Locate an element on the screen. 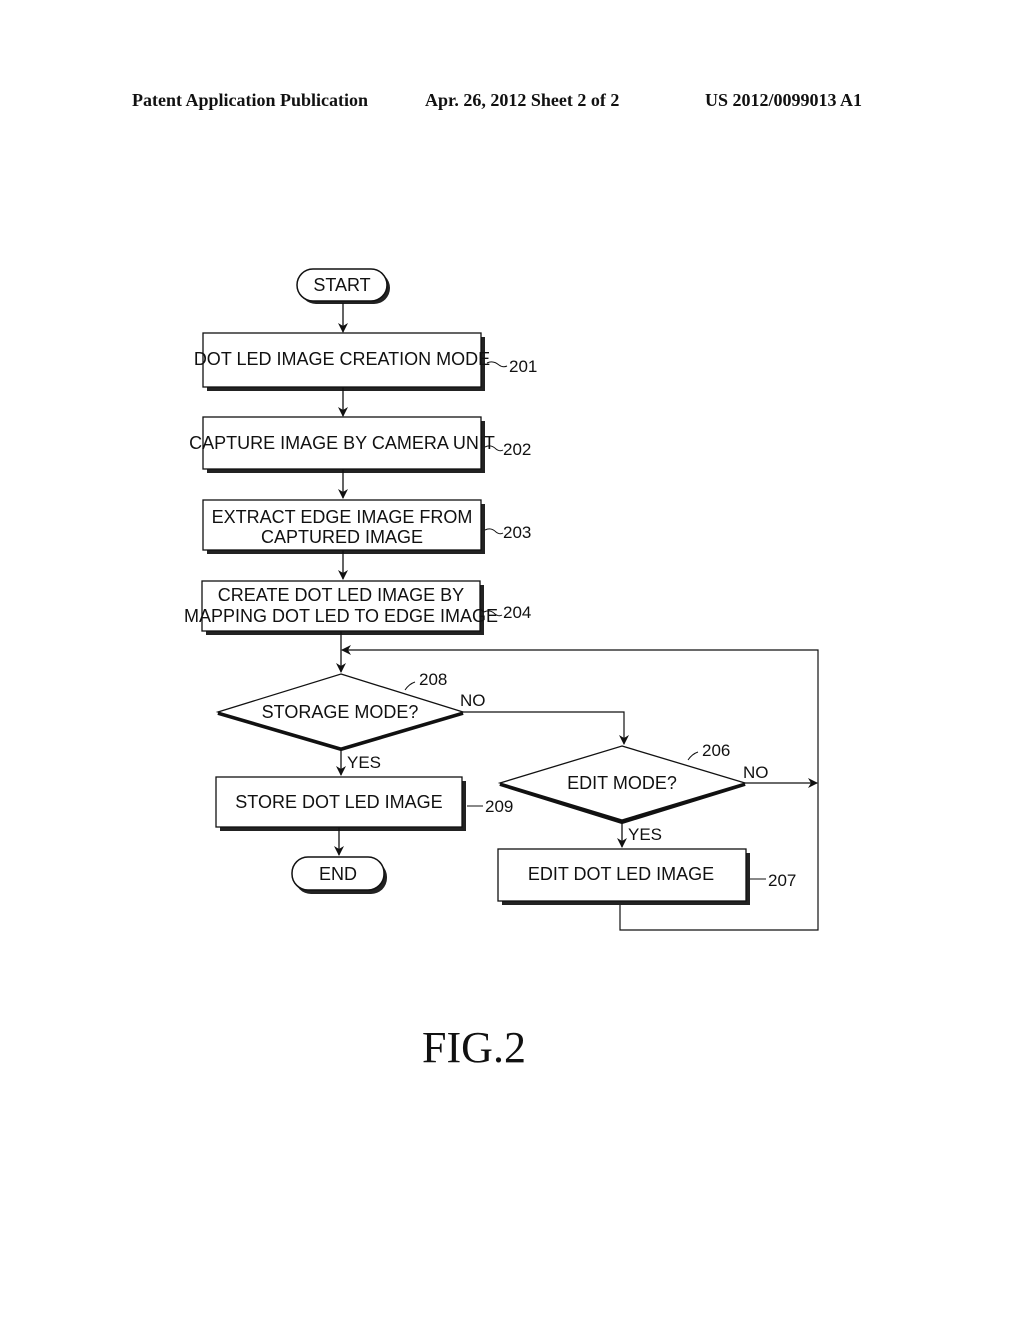 The width and height of the screenshot is (1024, 1320). end-terminal: END is located at coordinates (339, 875).